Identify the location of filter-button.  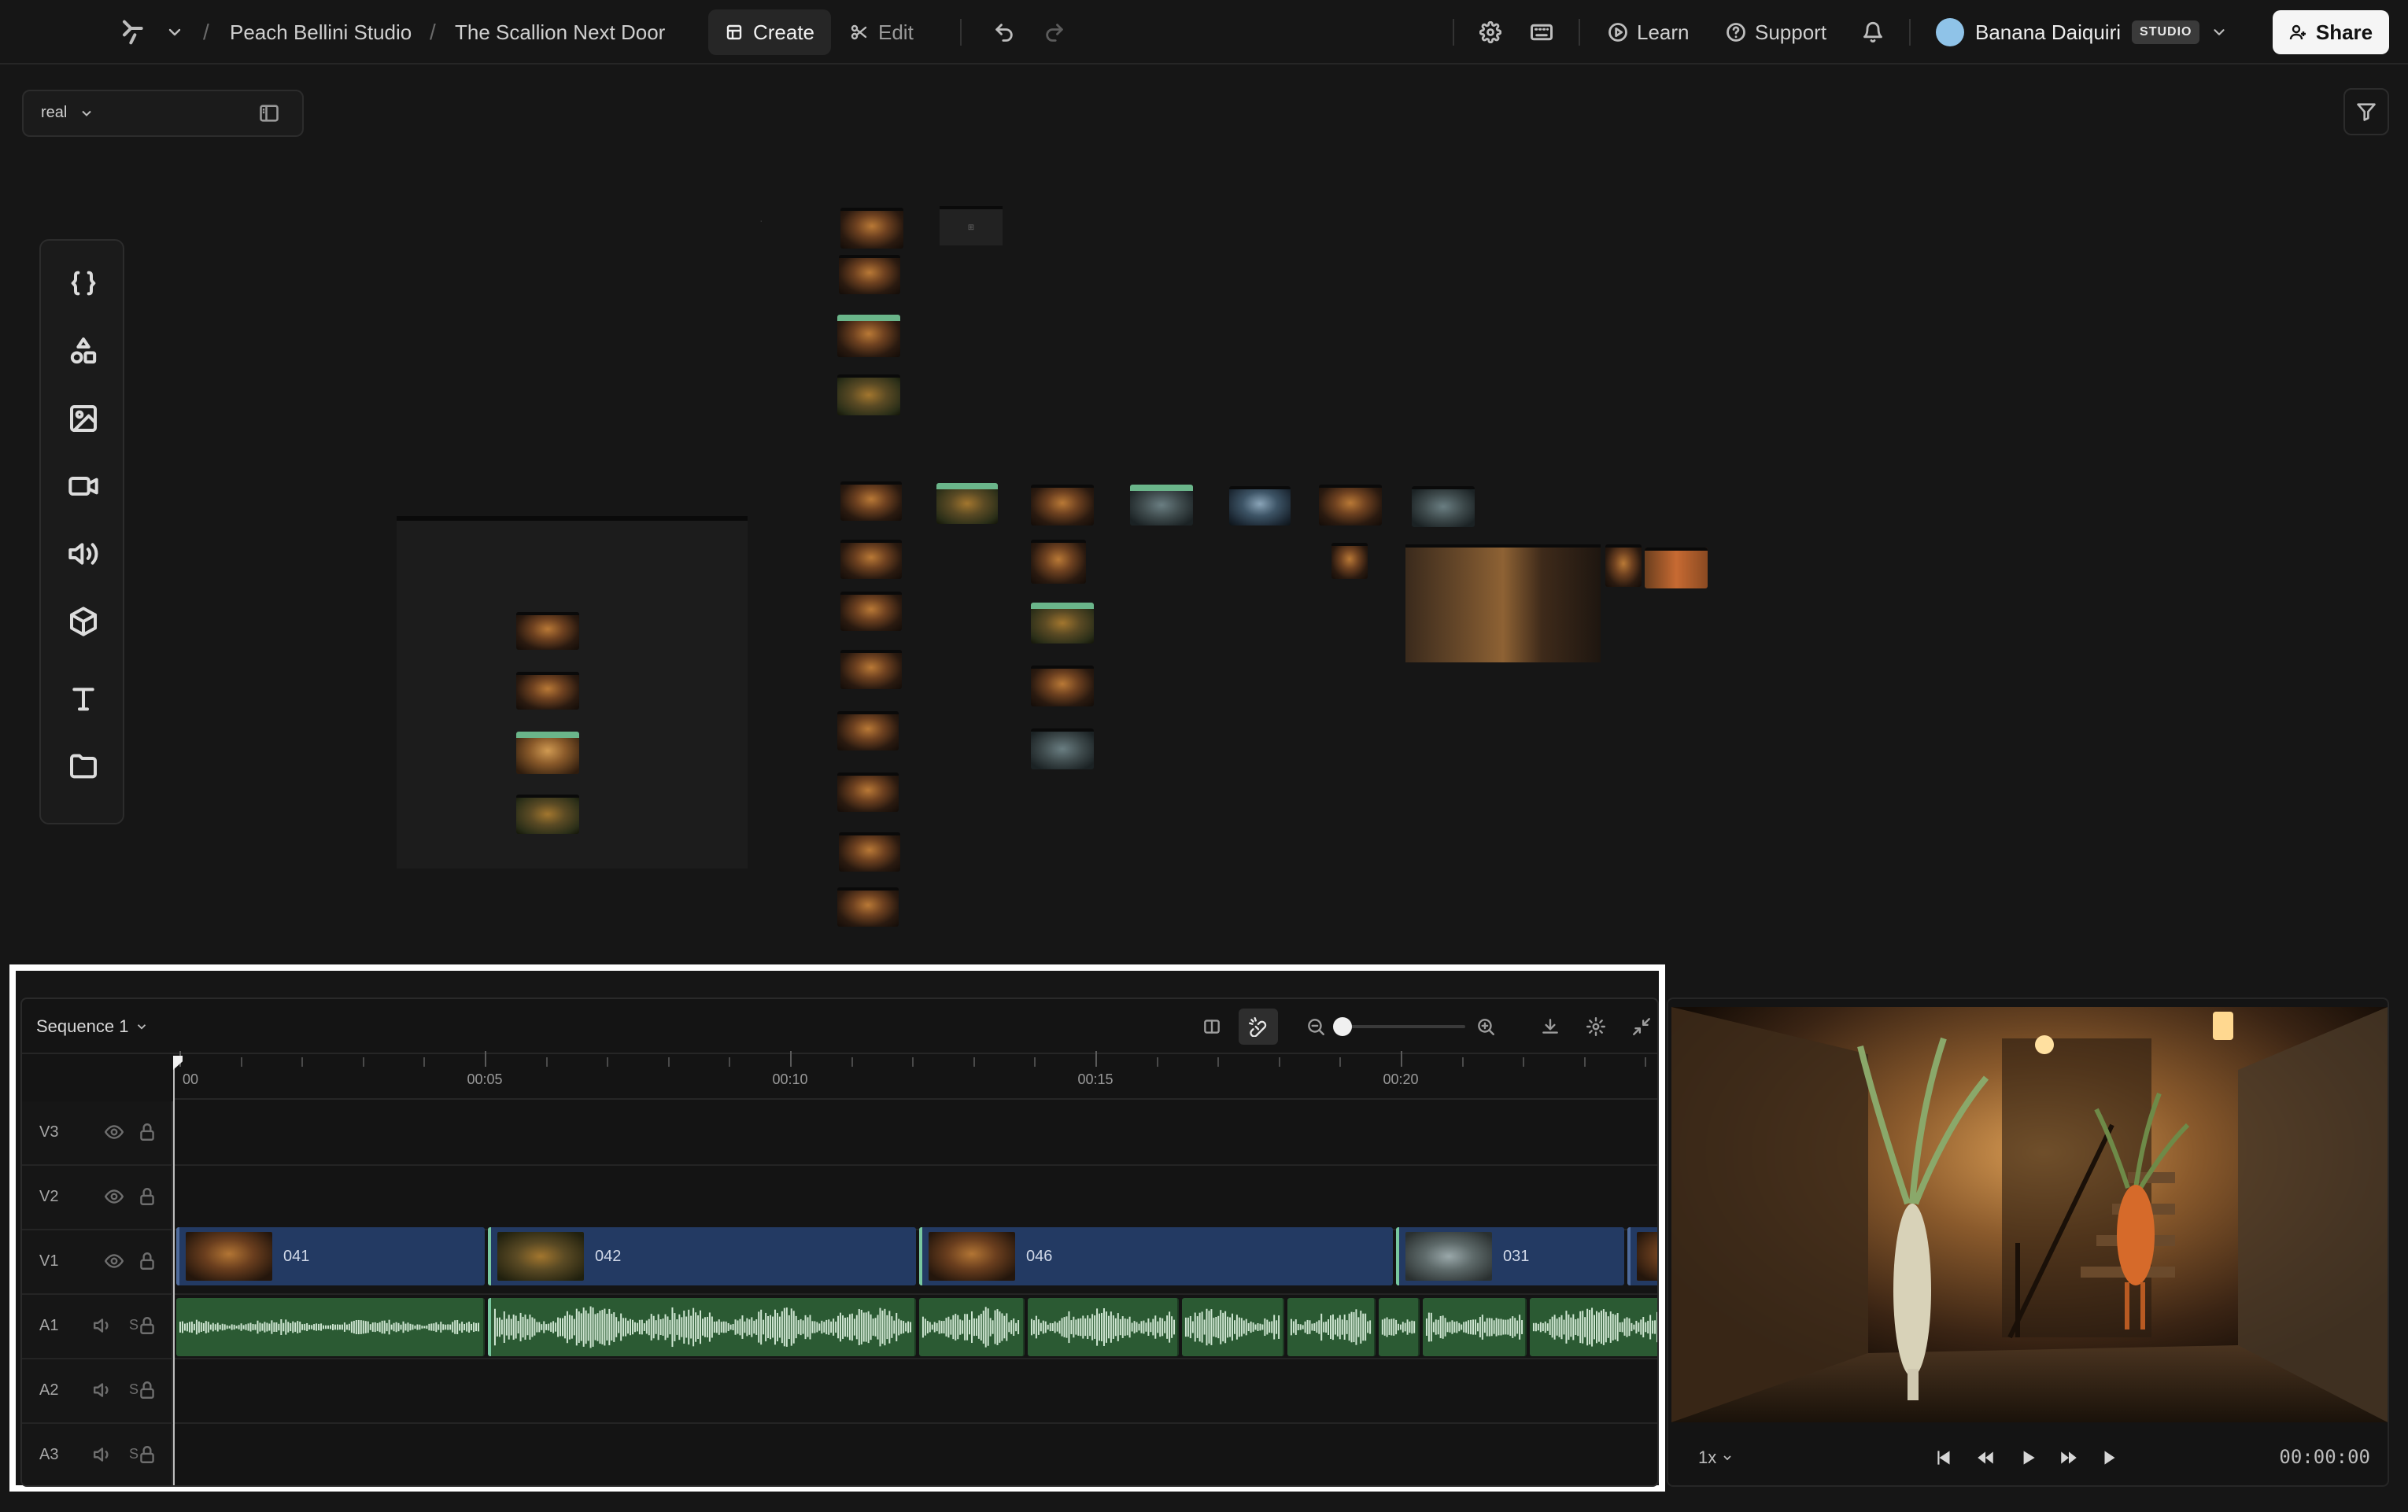
(2366, 111).